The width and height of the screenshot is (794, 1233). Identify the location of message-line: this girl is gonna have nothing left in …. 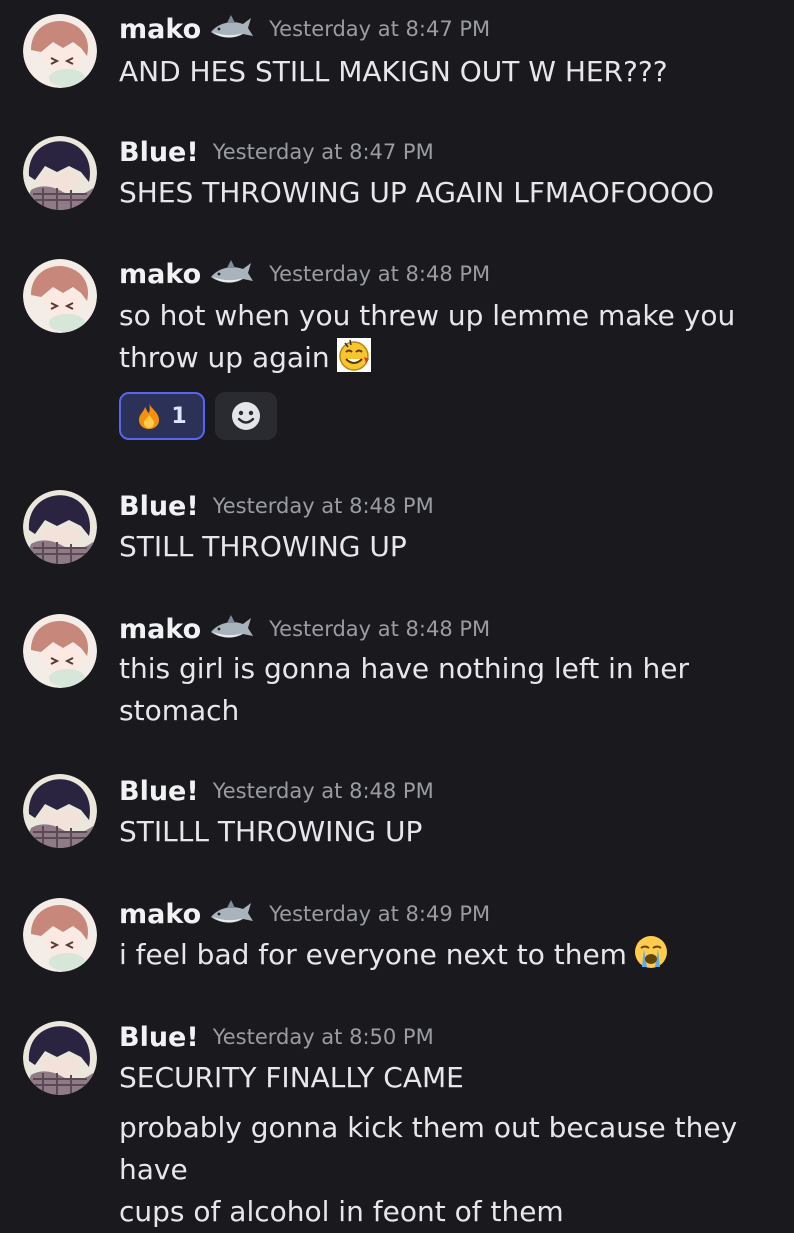
(404, 668).